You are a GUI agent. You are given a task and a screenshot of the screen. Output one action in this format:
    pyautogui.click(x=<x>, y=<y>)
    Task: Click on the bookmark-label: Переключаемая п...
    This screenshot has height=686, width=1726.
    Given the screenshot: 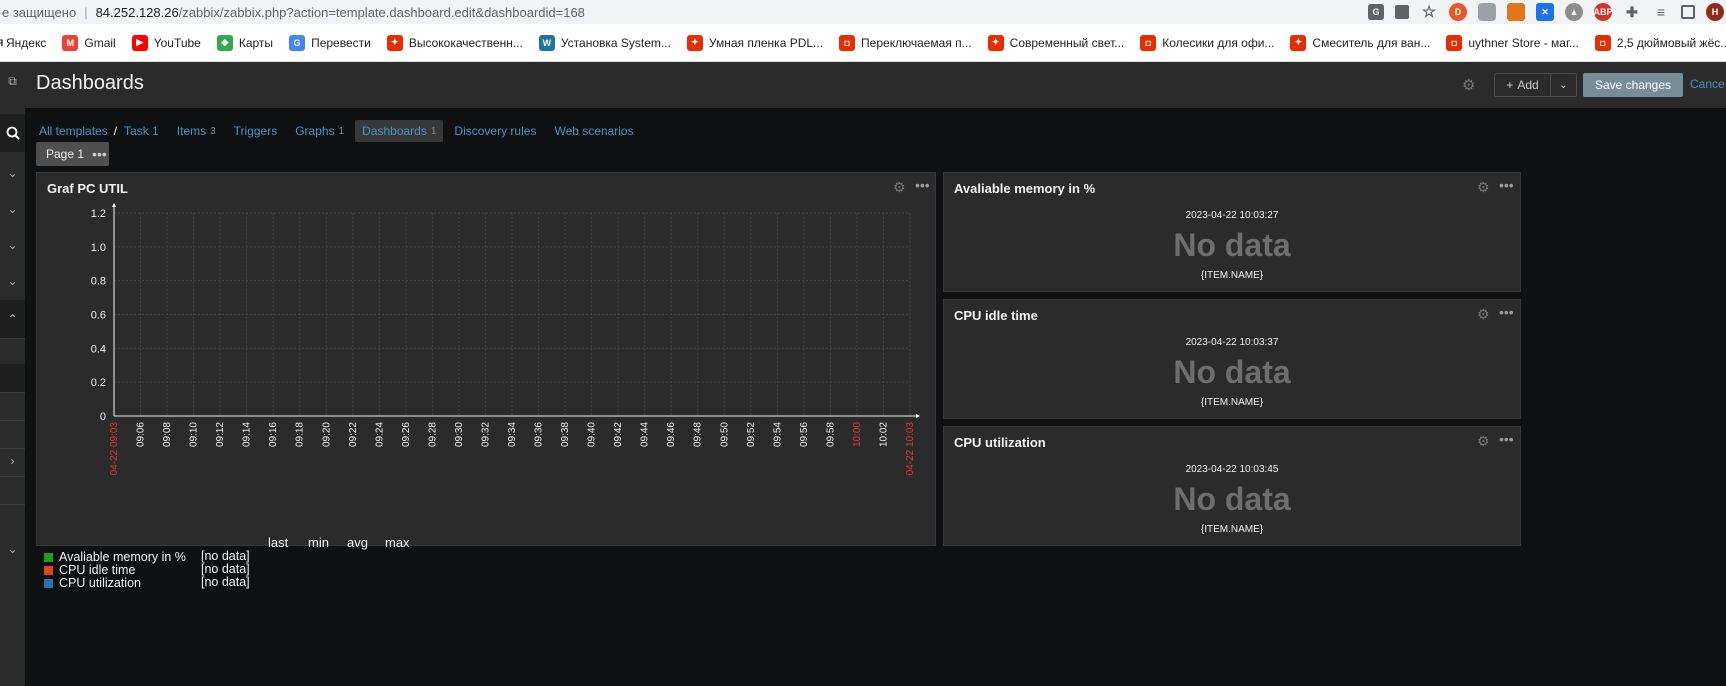 What is the action you would take?
    pyautogui.click(x=916, y=42)
    